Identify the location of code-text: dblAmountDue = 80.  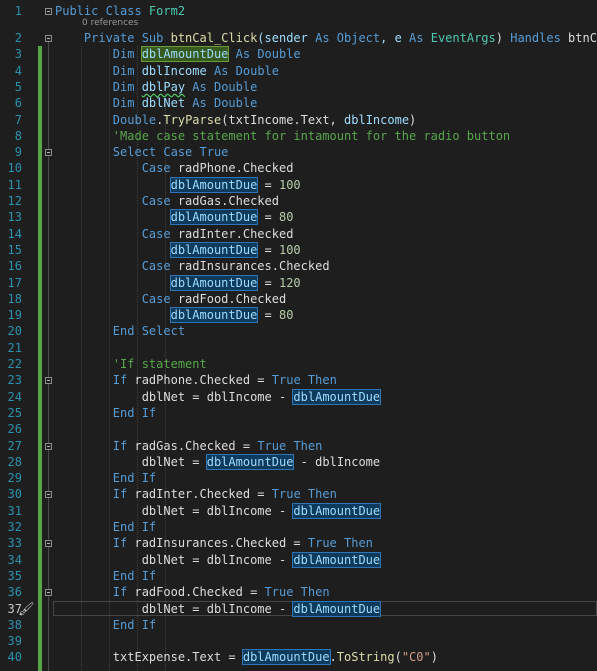
(174, 217).